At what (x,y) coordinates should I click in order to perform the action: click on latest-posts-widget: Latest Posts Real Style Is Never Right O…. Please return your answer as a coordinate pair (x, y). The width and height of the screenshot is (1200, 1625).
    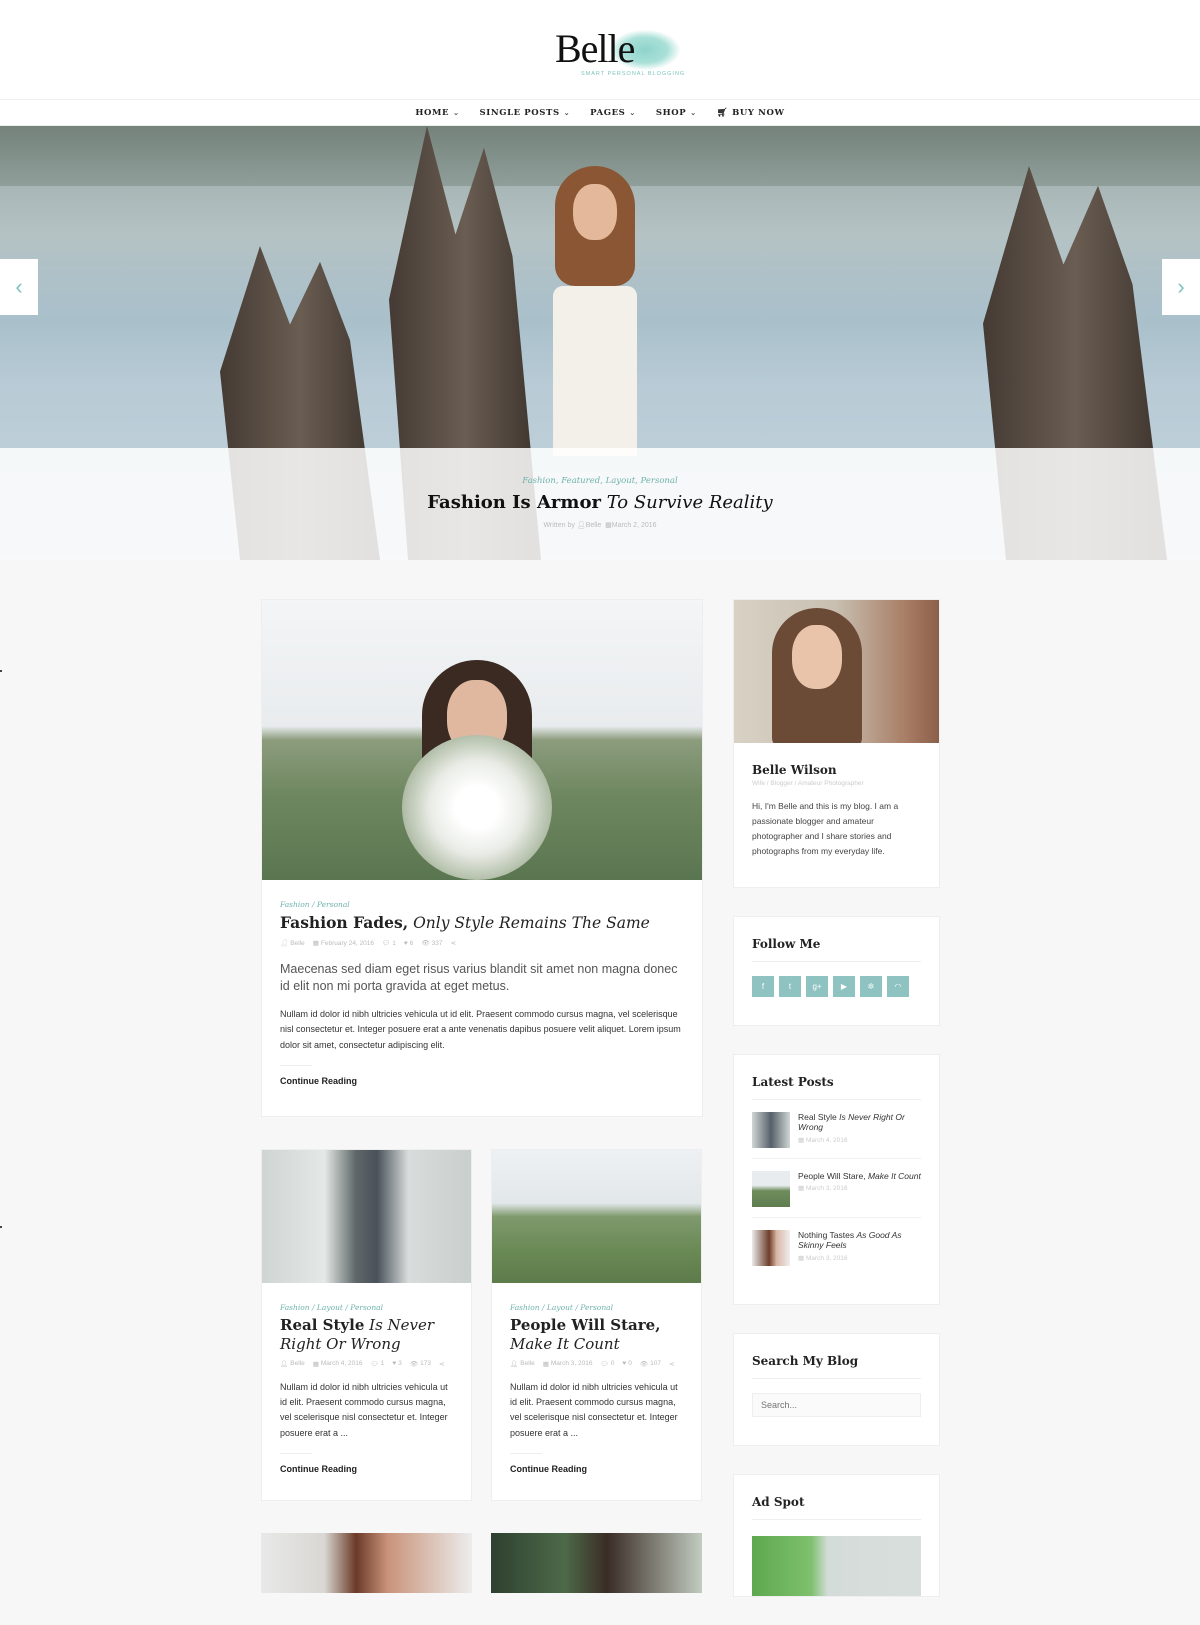
    Looking at the image, I should click on (836, 1179).